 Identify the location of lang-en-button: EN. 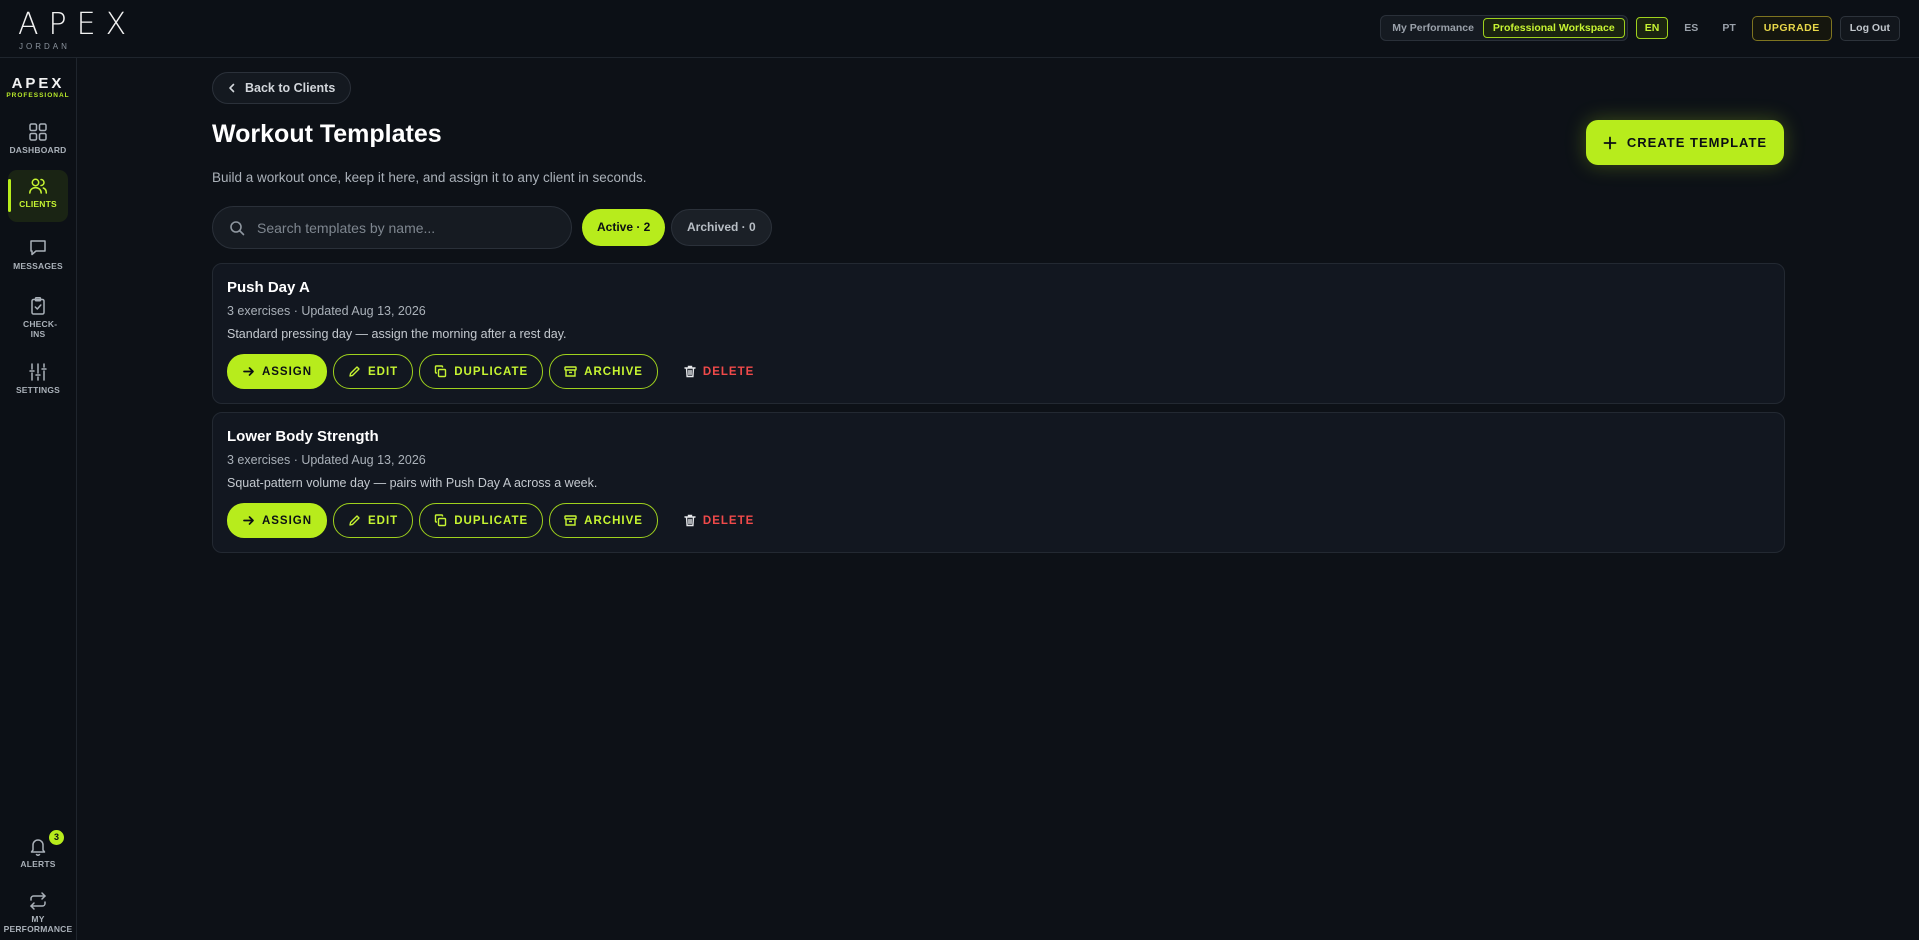
(1652, 28).